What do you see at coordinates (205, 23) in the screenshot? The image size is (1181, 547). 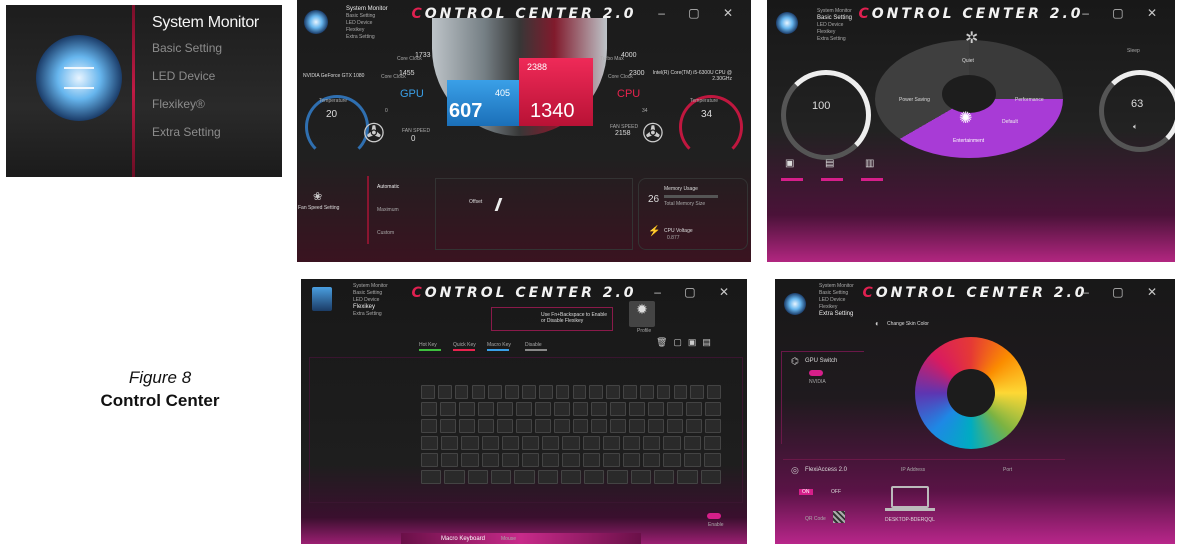 I see `menu-item-system-monitor: System Monitor` at bounding box center [205, 23].